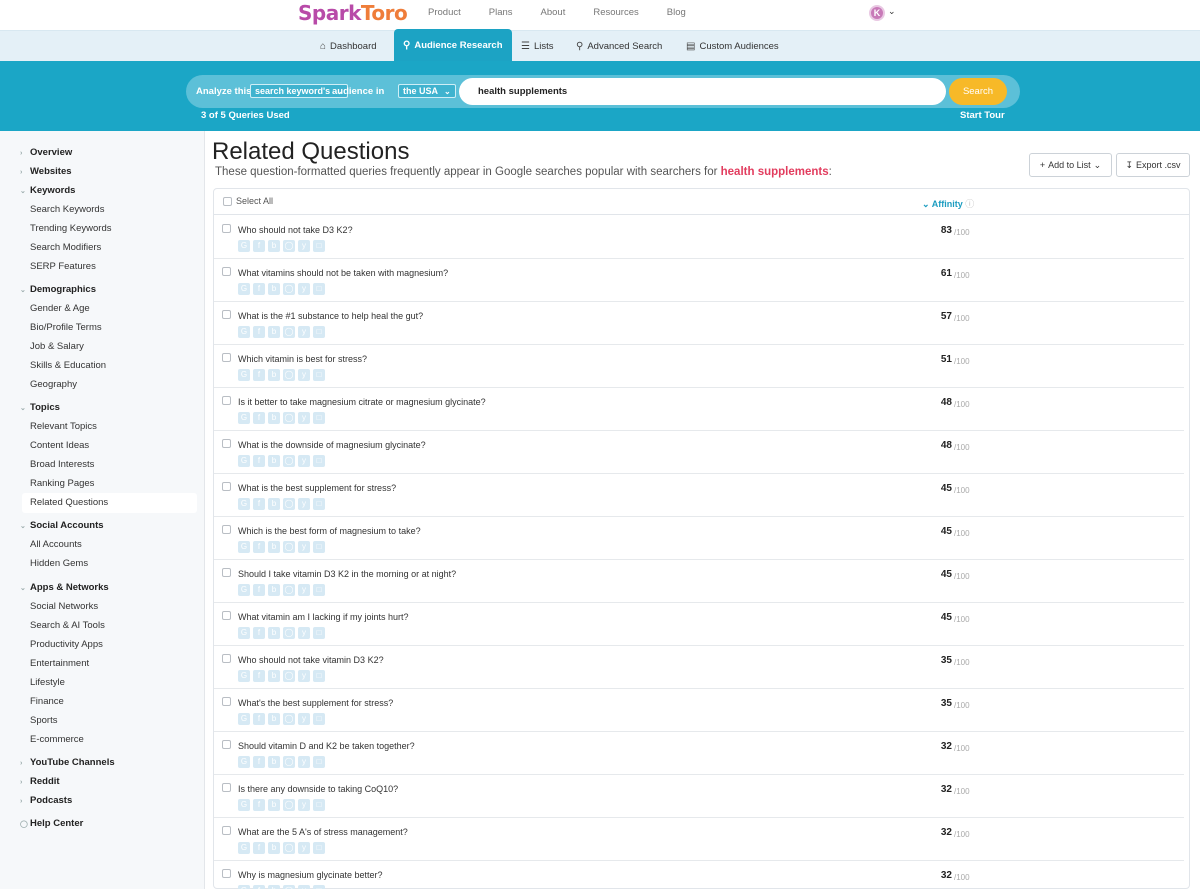 The width and height of the screenshot is (1200, 889). Describe the element at coordinates (310, 875) in the screenshot. I see `question-text: Why is magnesium glycinate better?` at that location.